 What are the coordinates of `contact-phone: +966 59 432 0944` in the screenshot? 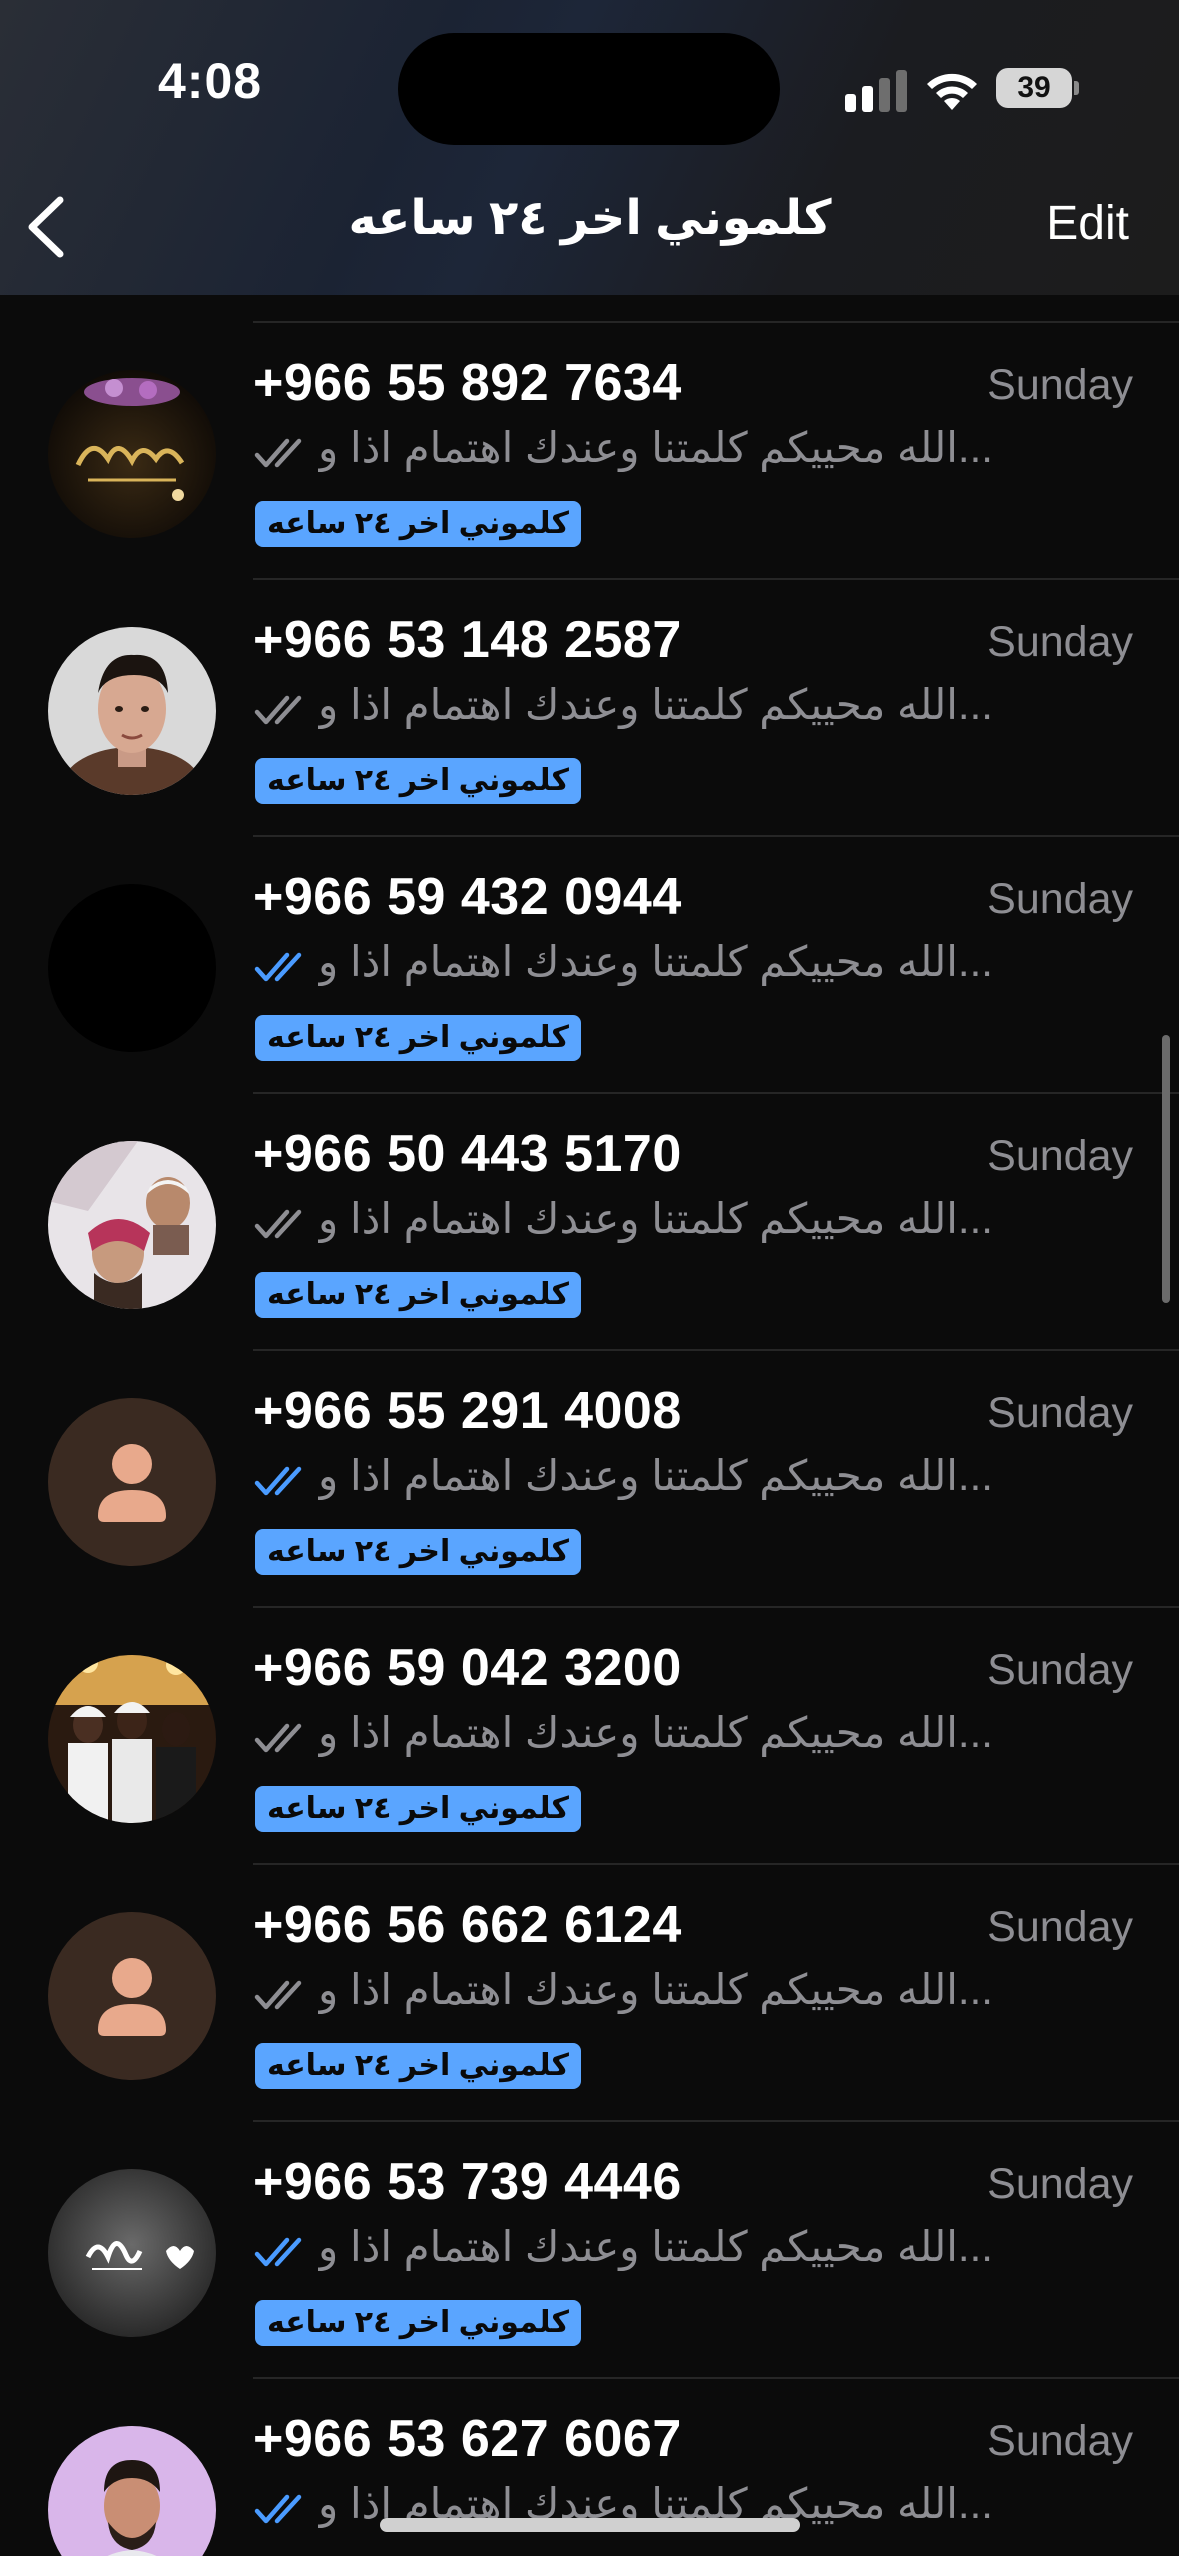 It's located at (467, 897).